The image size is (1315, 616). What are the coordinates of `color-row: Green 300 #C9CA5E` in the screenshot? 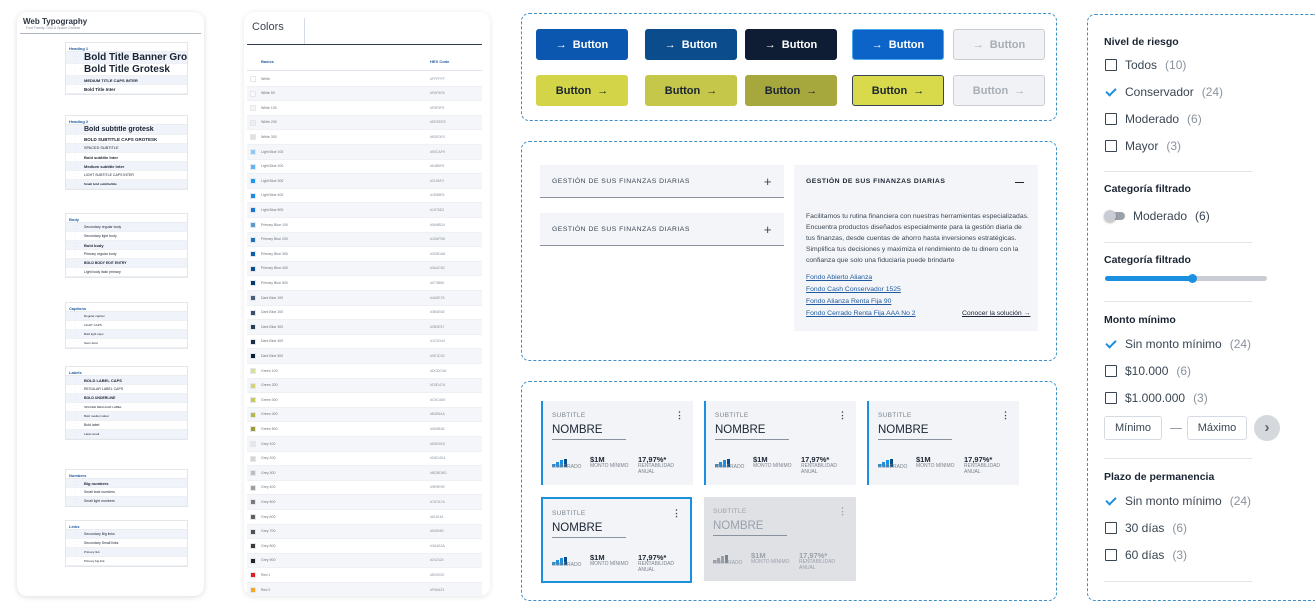 It's located at (364, 400).